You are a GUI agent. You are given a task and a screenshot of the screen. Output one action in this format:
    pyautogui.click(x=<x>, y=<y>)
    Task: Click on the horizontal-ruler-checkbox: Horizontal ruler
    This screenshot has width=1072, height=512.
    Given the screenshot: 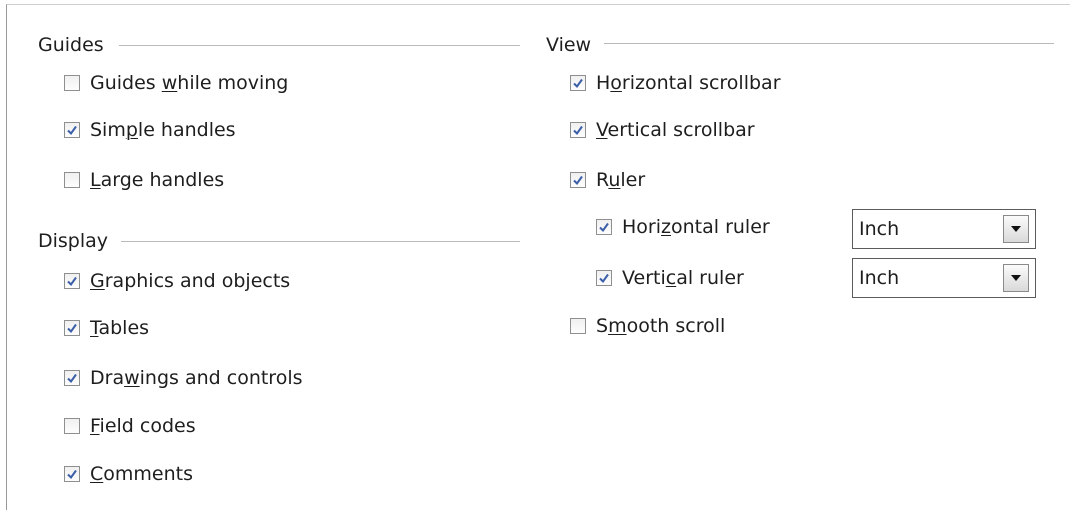 What is the action you would take?
    pyautogui.click(x=683, y=227)
    